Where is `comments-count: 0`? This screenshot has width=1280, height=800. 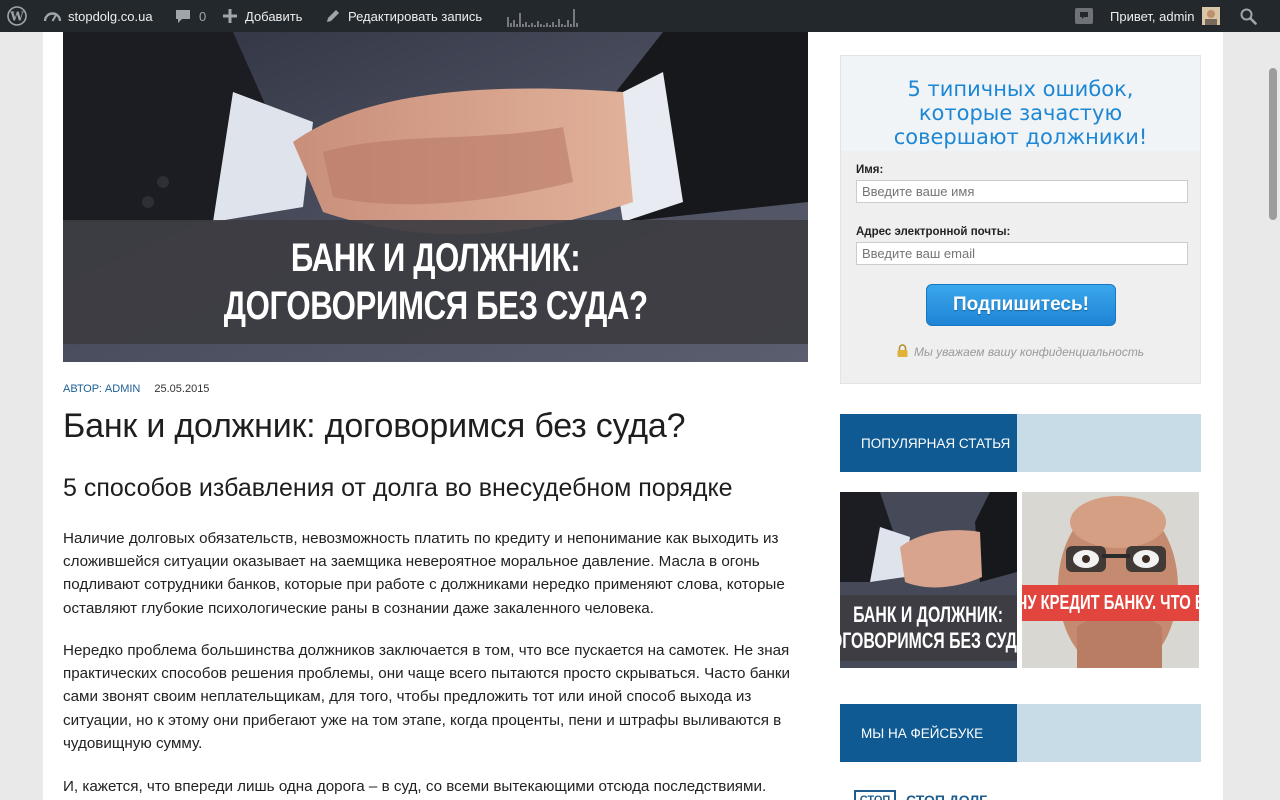 comments-count: 0 is located at coordinates (203, 16).